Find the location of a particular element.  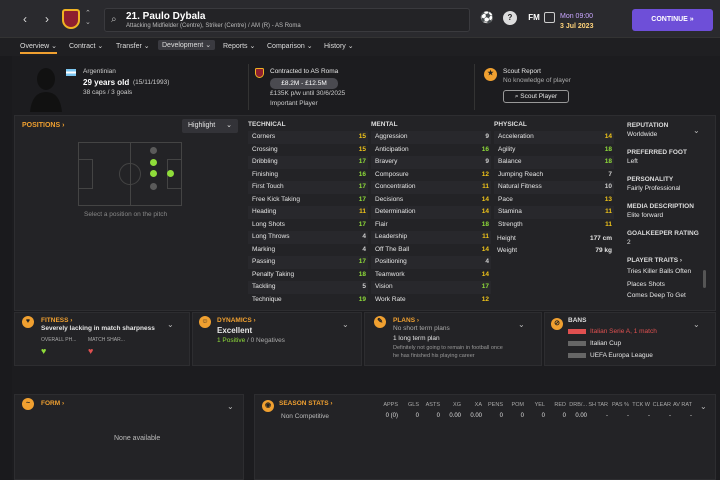

attribute-row: Vision 17 is located at coordinates (431, 287).